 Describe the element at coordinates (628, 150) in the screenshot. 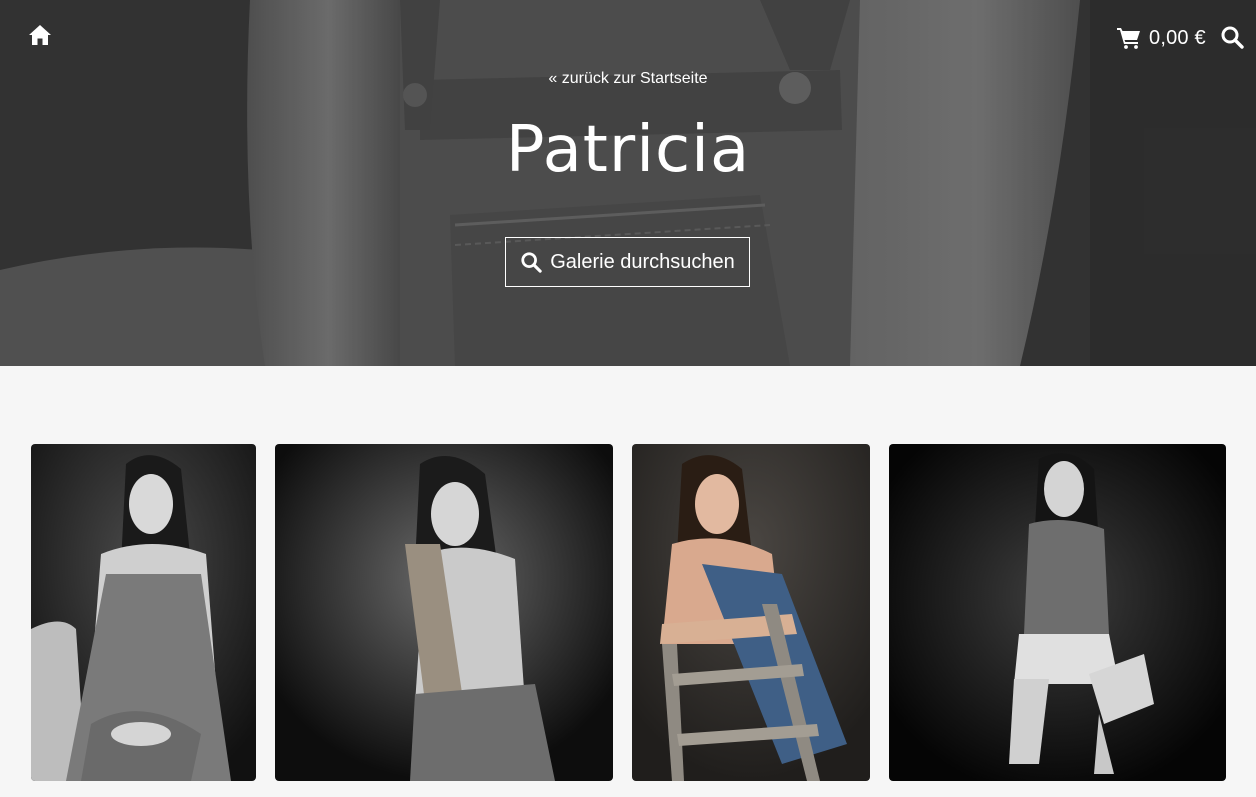

I see `gallery-title: Patricia` at that location.